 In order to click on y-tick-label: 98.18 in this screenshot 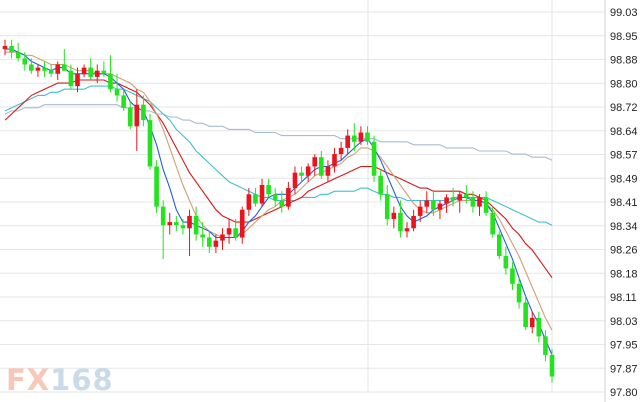, I will do `click(624, 274)`.